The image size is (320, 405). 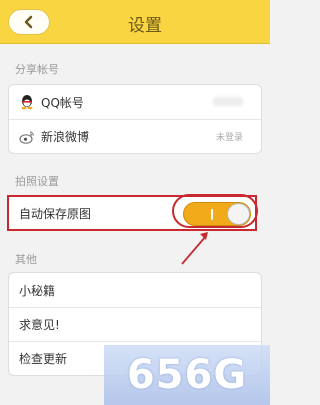 What do you see at coordinates (37, 290) in the screenshot?
I see `other-item-label: 小秘籍` at bounding box center [37, 290].